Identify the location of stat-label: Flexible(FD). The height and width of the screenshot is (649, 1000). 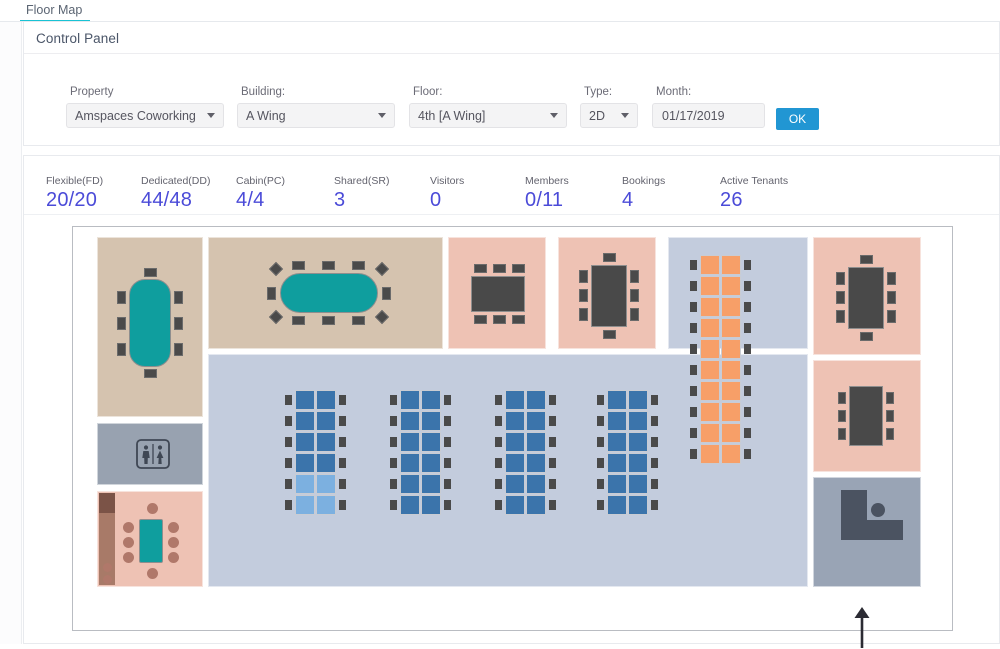
(75, 181).